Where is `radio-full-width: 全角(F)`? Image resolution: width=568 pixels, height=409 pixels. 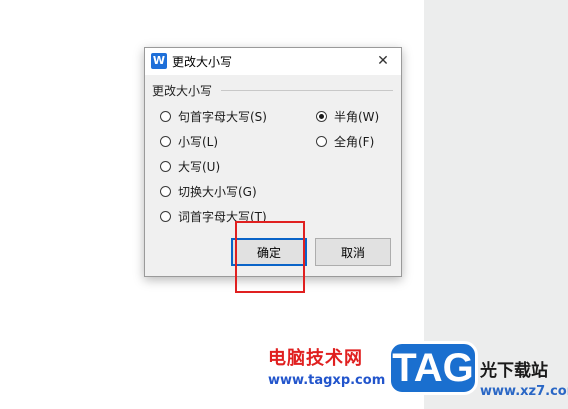 radio-full-width: 全角(F) is located at coordinates (345, 141).